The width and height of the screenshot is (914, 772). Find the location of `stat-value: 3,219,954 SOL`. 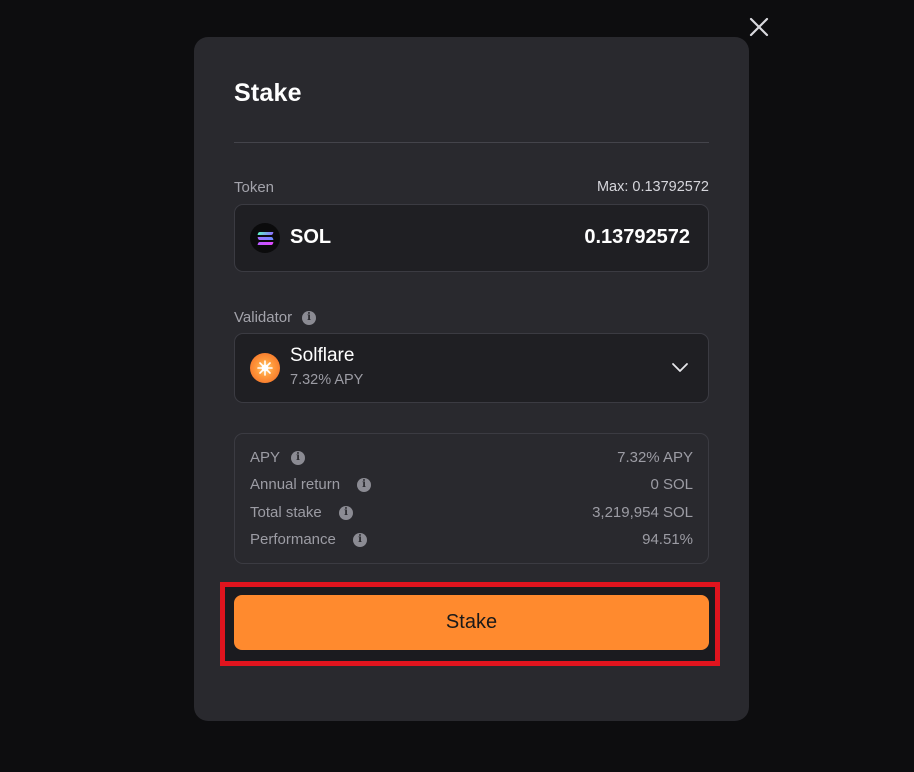

stat-value: 3,219,954 SOL is located at coordinates (642, 512).